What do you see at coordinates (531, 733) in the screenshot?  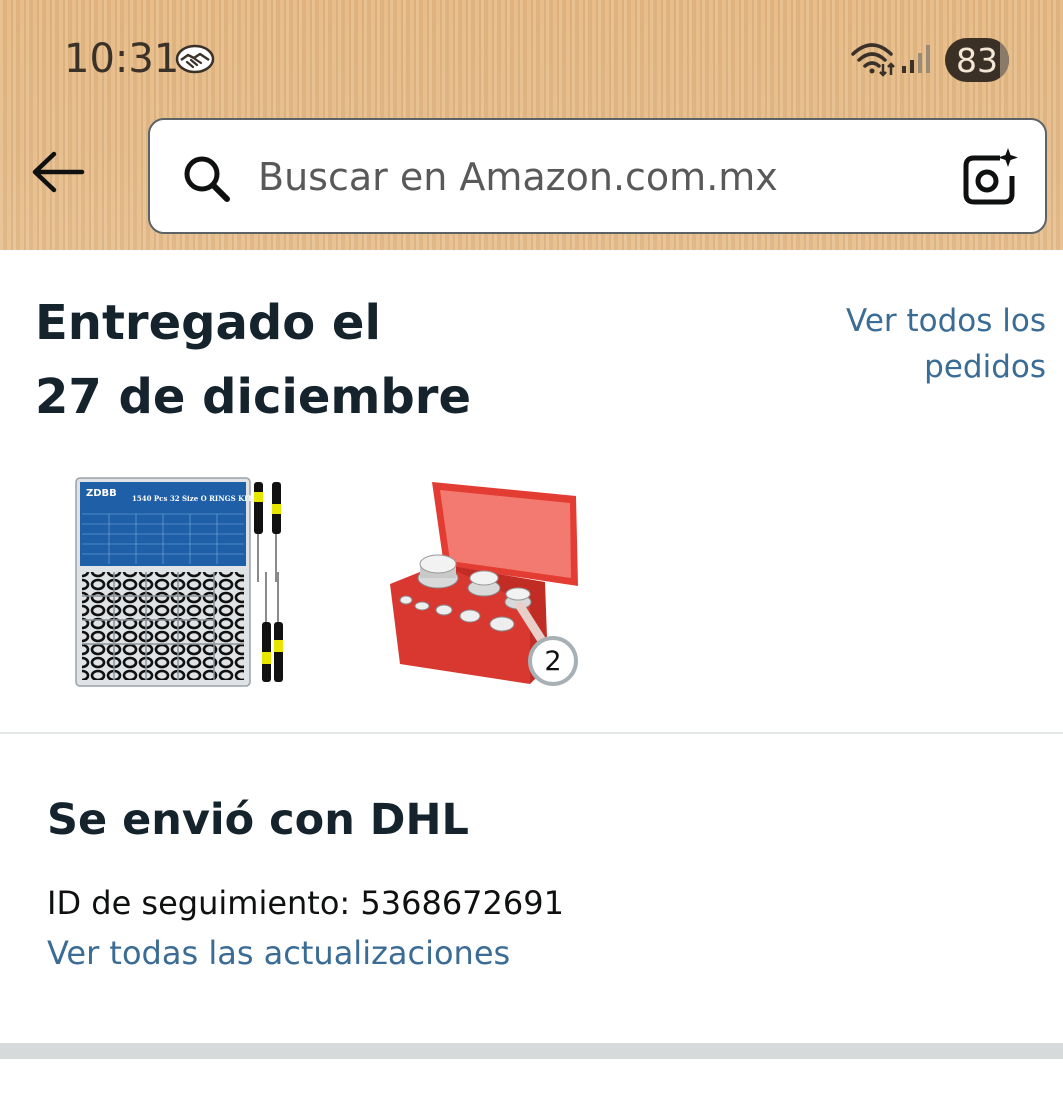 I see `section-divider` at bounding box center [531, 733].